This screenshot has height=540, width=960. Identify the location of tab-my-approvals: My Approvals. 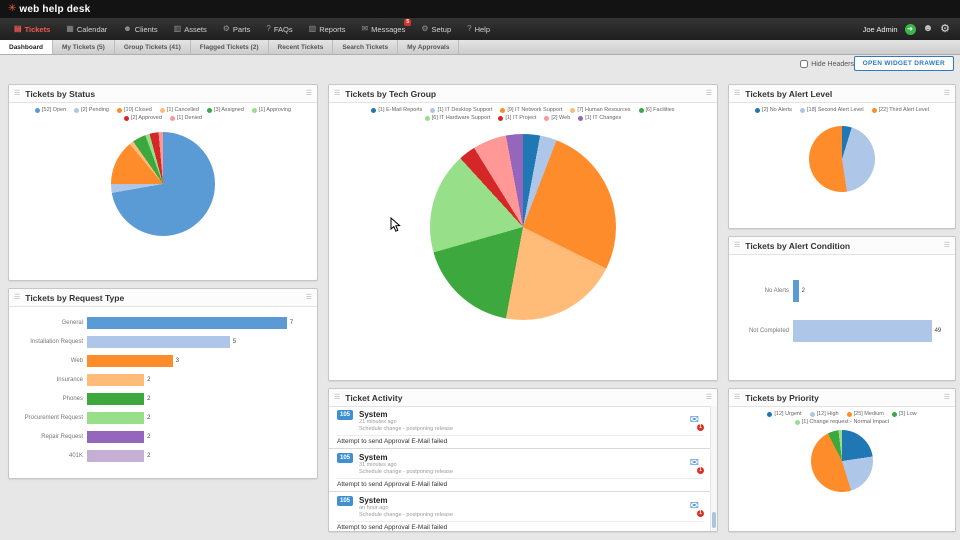
(429, 47).